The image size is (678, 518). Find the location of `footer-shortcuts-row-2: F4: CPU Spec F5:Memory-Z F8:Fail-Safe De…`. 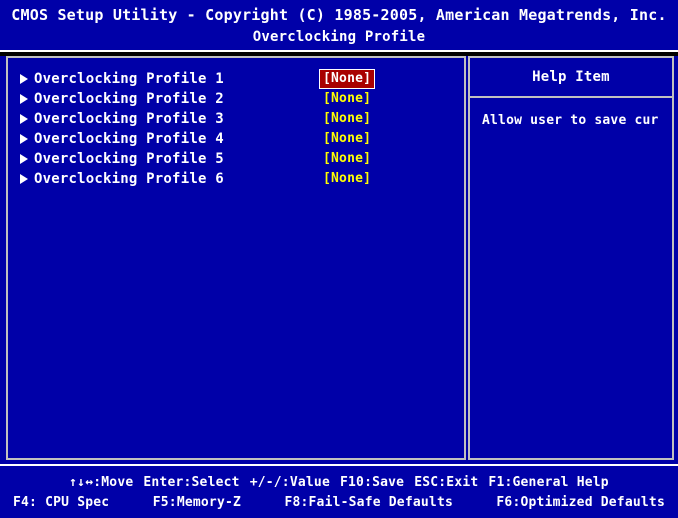

footer-shortcuts-row-2: F4: CPU Spec F5:Memory-Z F8:Fail-Safe De… is located at coordinates (339, 503).